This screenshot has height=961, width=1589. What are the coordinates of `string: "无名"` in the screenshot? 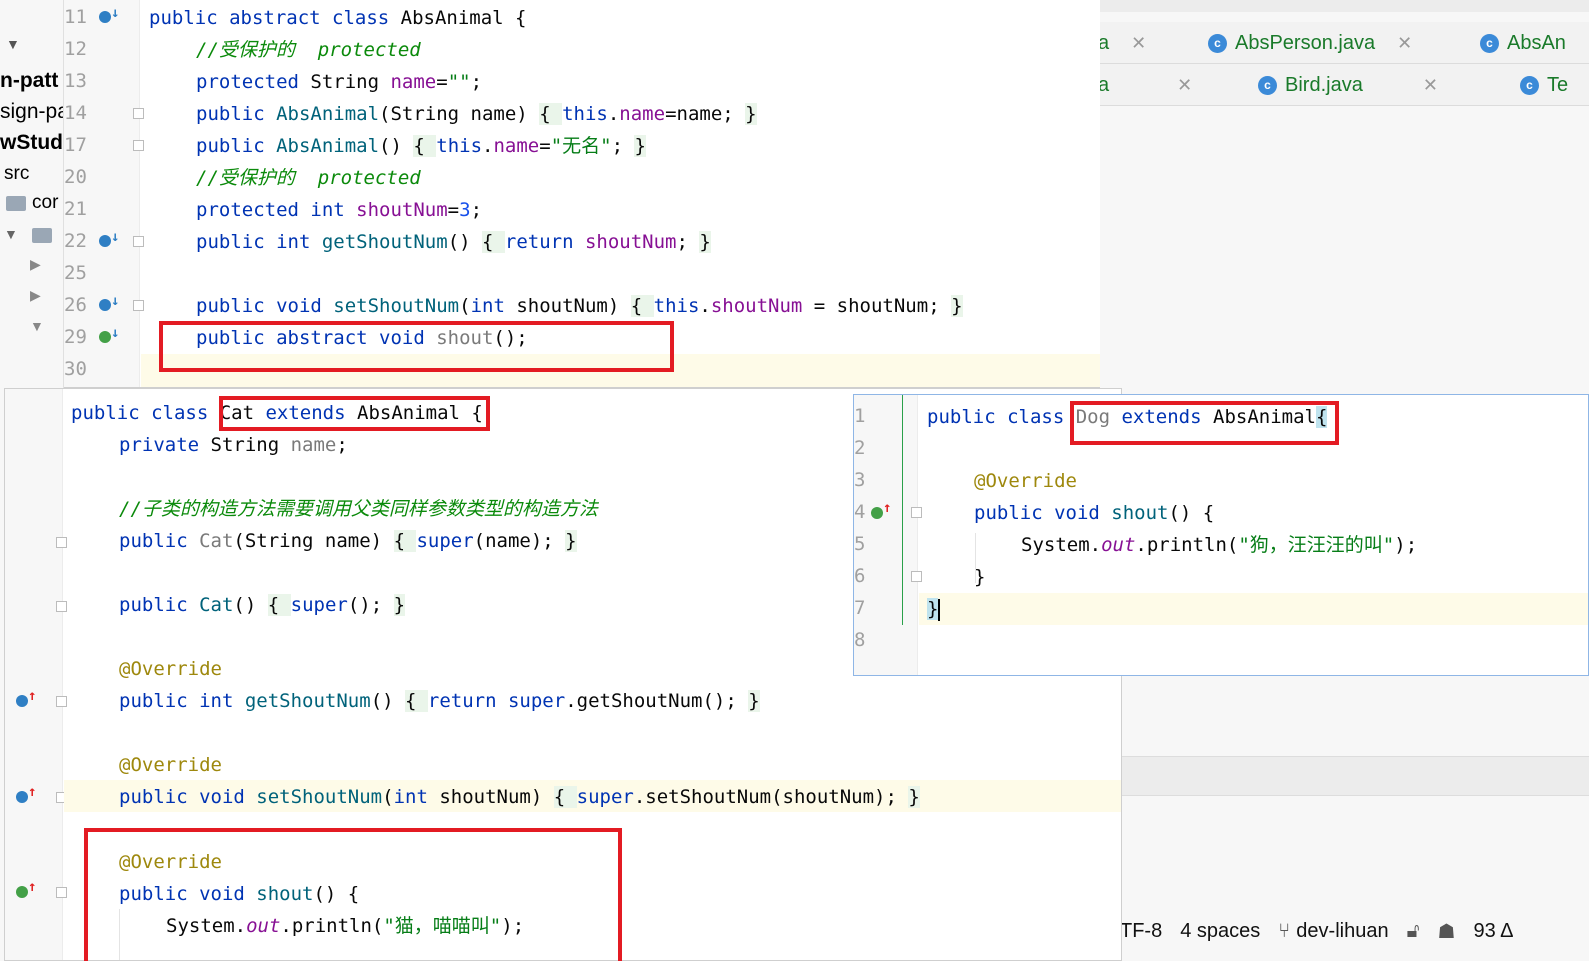 It's located at (581, 146).